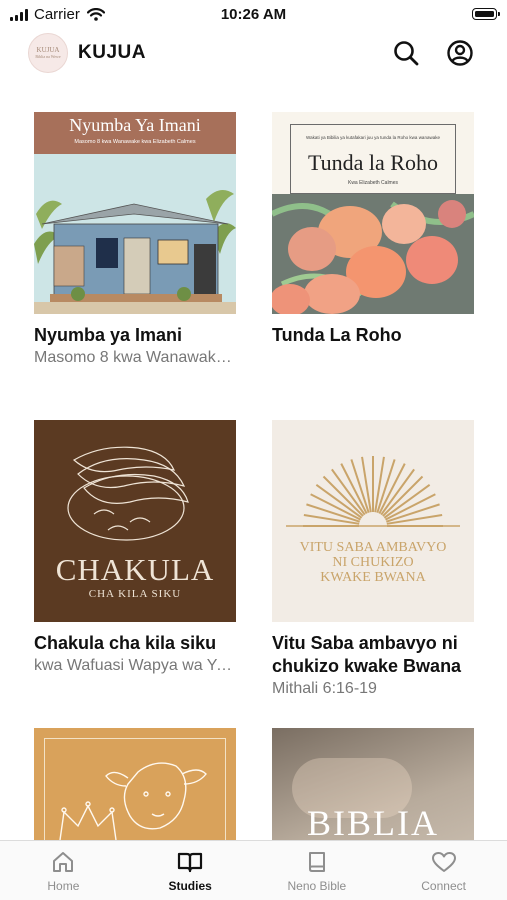 This screenshot has height=900, width=507. I want to click on study-card-biblia: BIBLIA, so click(373, 784).